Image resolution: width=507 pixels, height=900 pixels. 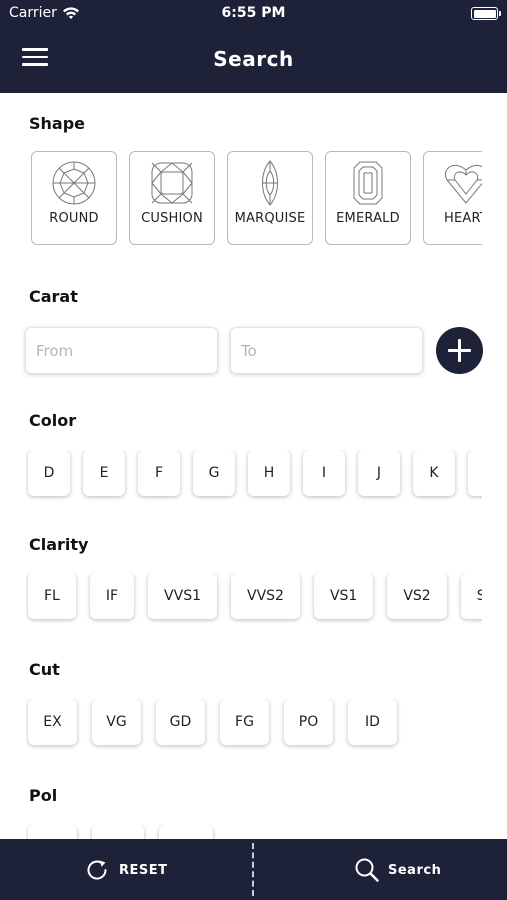 I want to click on color-section-title: Color, so click(x=53, y=420).